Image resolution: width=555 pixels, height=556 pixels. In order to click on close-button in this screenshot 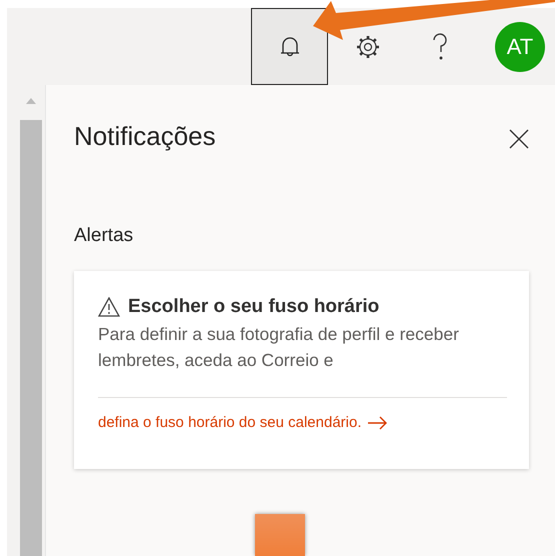, I will do `click(519, 139)`.